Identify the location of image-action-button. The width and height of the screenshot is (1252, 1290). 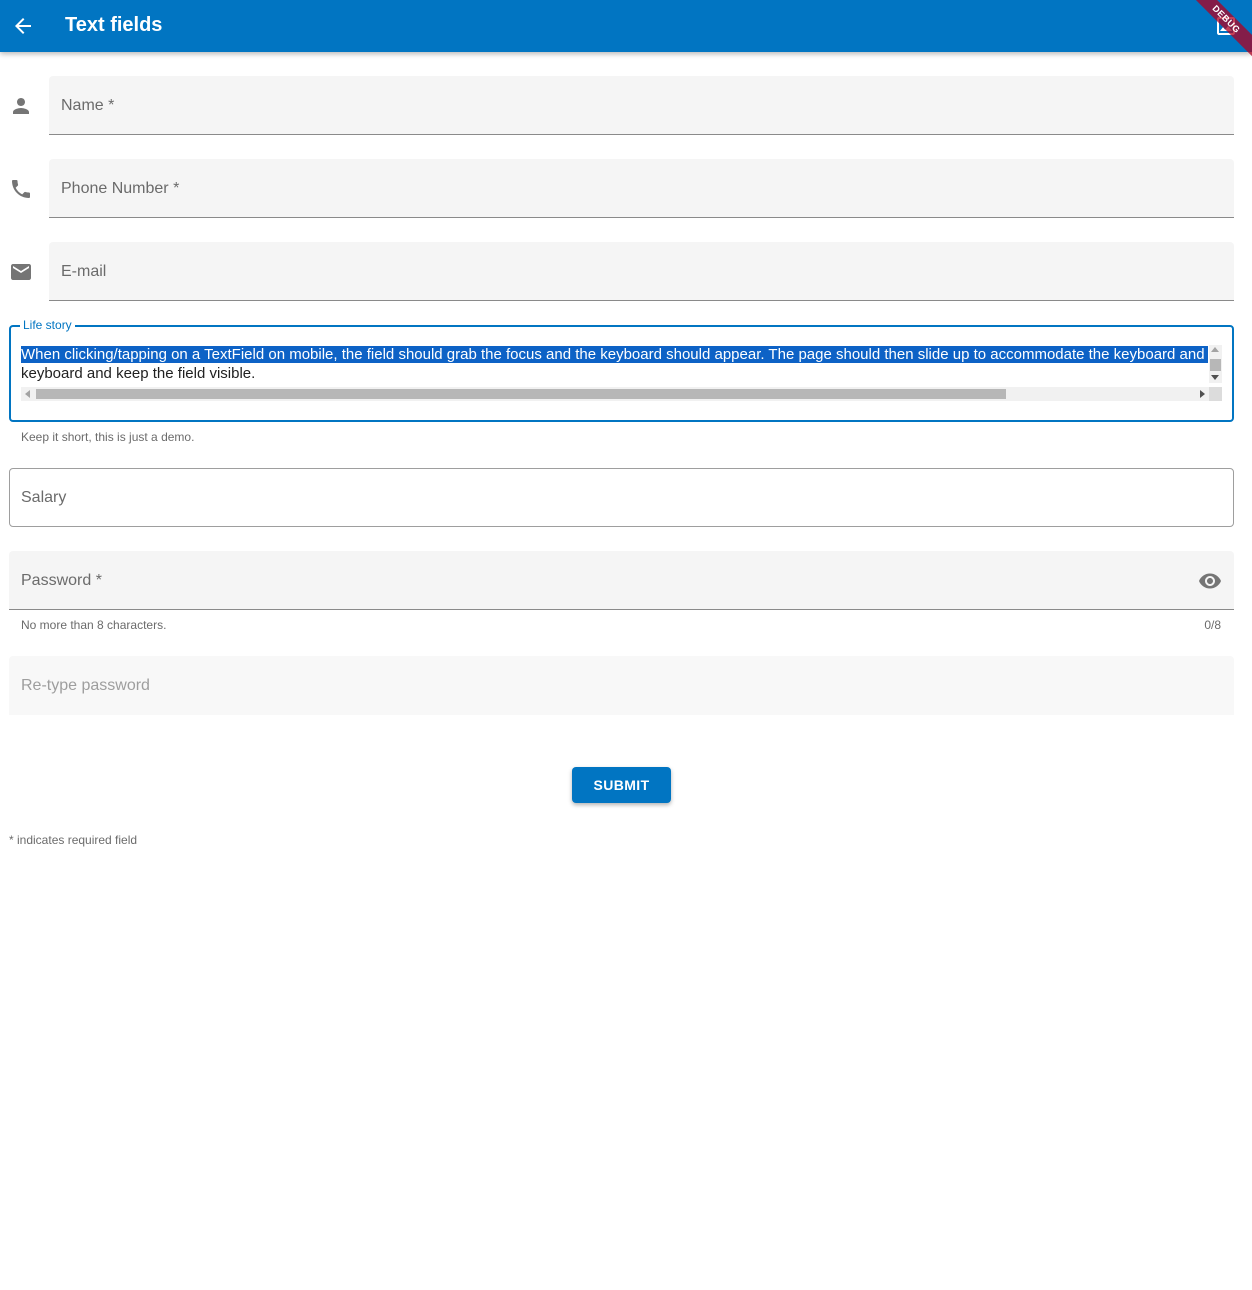
(1226, 26).